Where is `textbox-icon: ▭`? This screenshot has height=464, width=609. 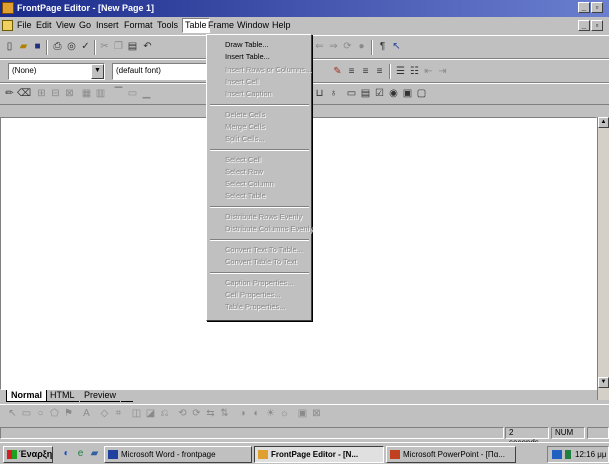
textbox-icon: ▭ is located at coordinates (351, 94).